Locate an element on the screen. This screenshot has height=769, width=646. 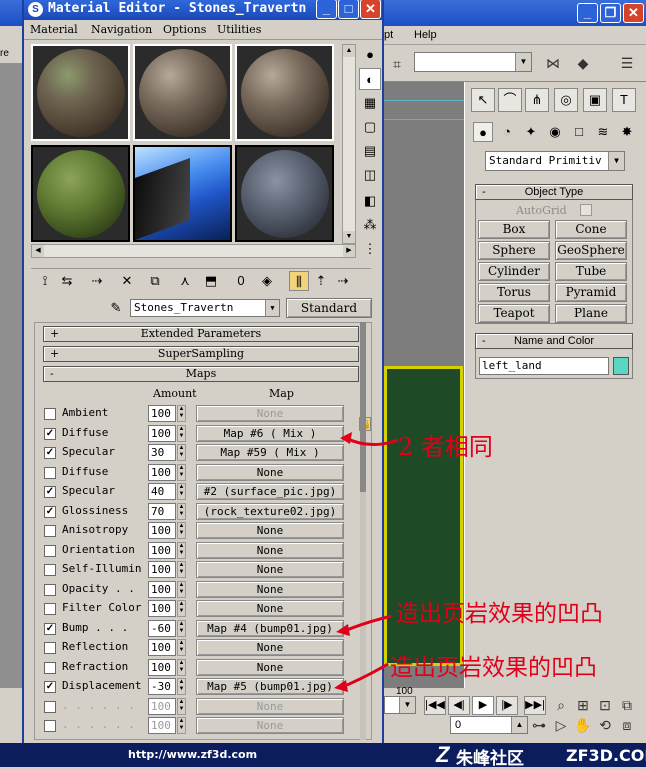
sphere-button: Sphere is located at coordinates (514, 250).